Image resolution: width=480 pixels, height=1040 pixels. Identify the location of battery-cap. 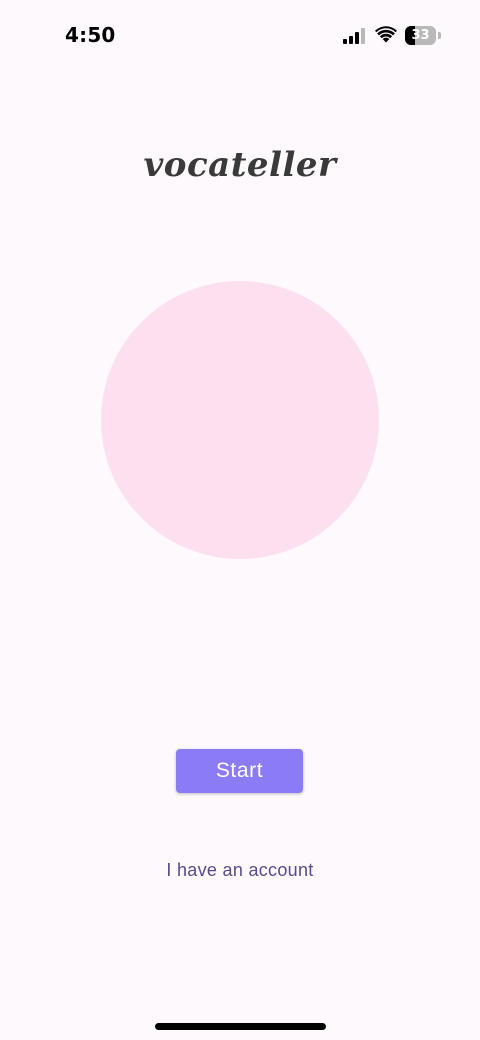
(439, 35).